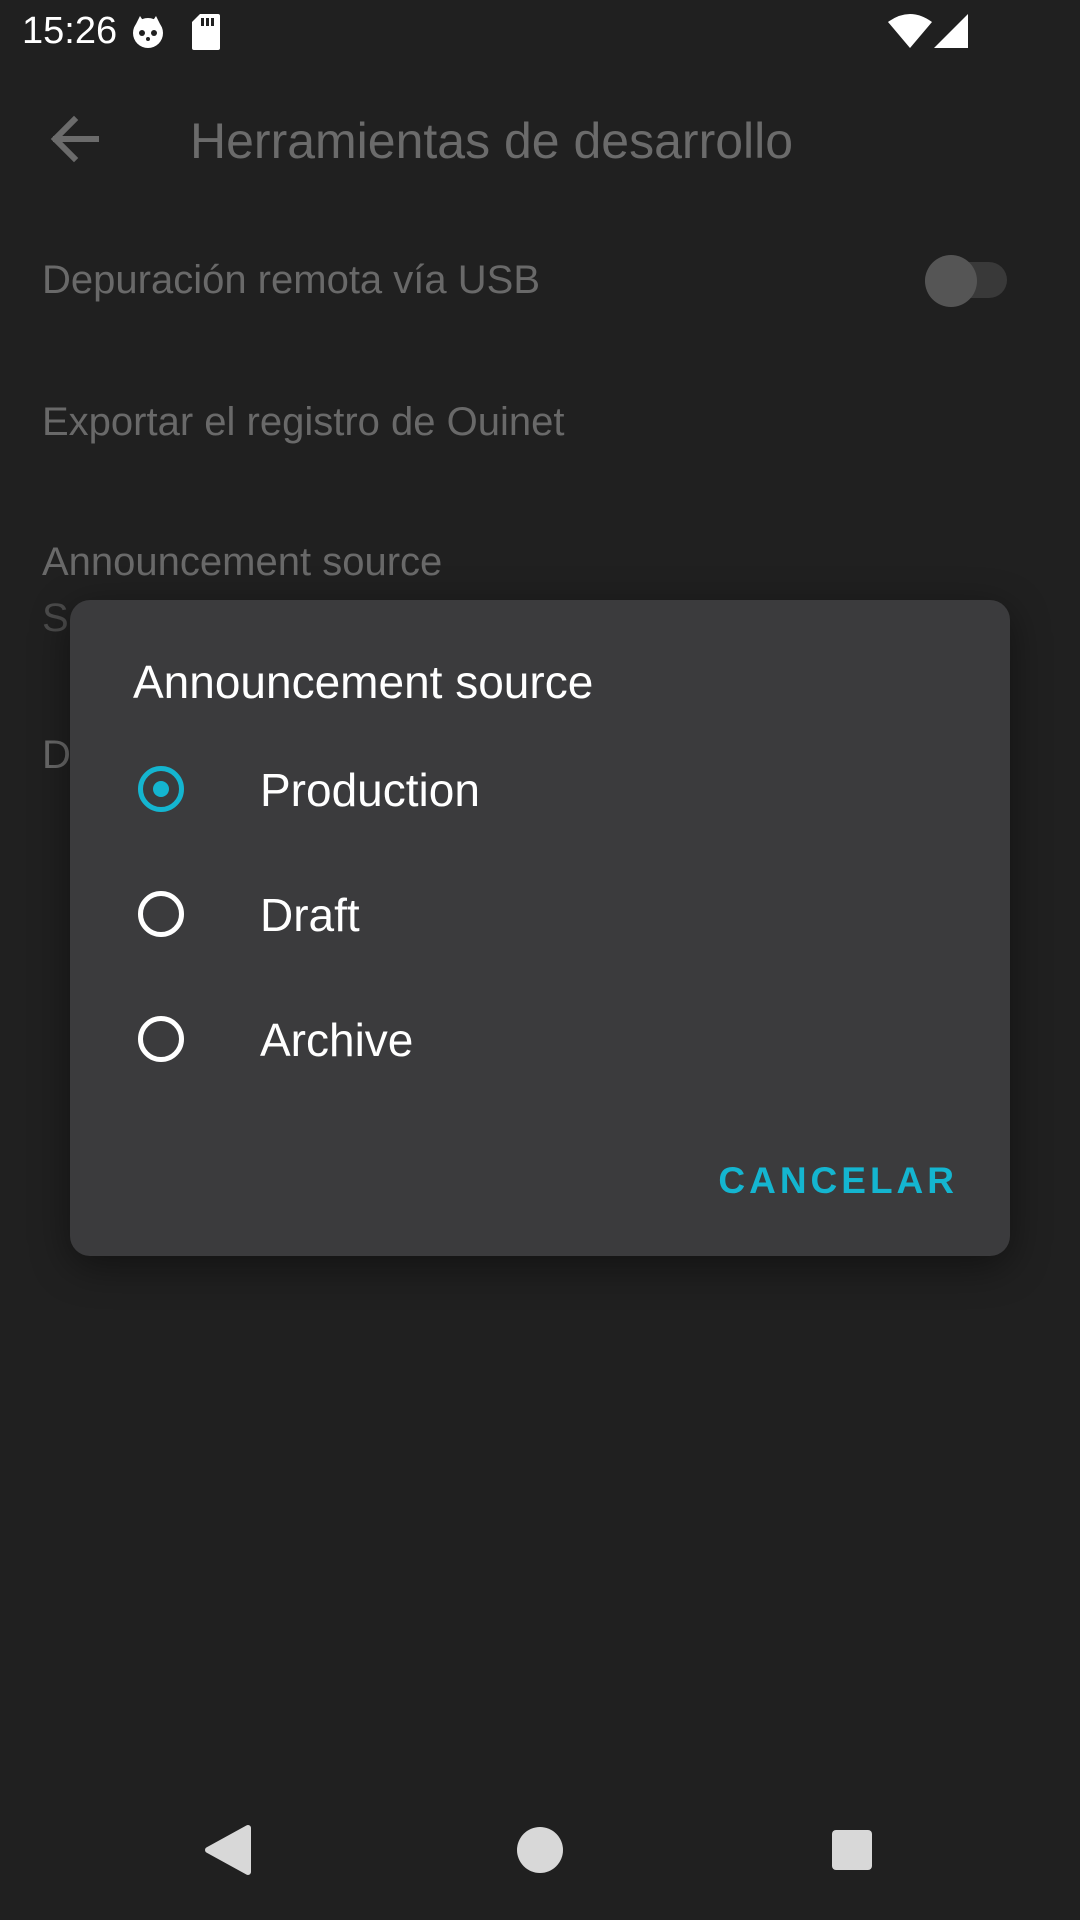 This screenshot has width=1080, height=1920. I want to click on nav-home-button, so click(540, 1850).